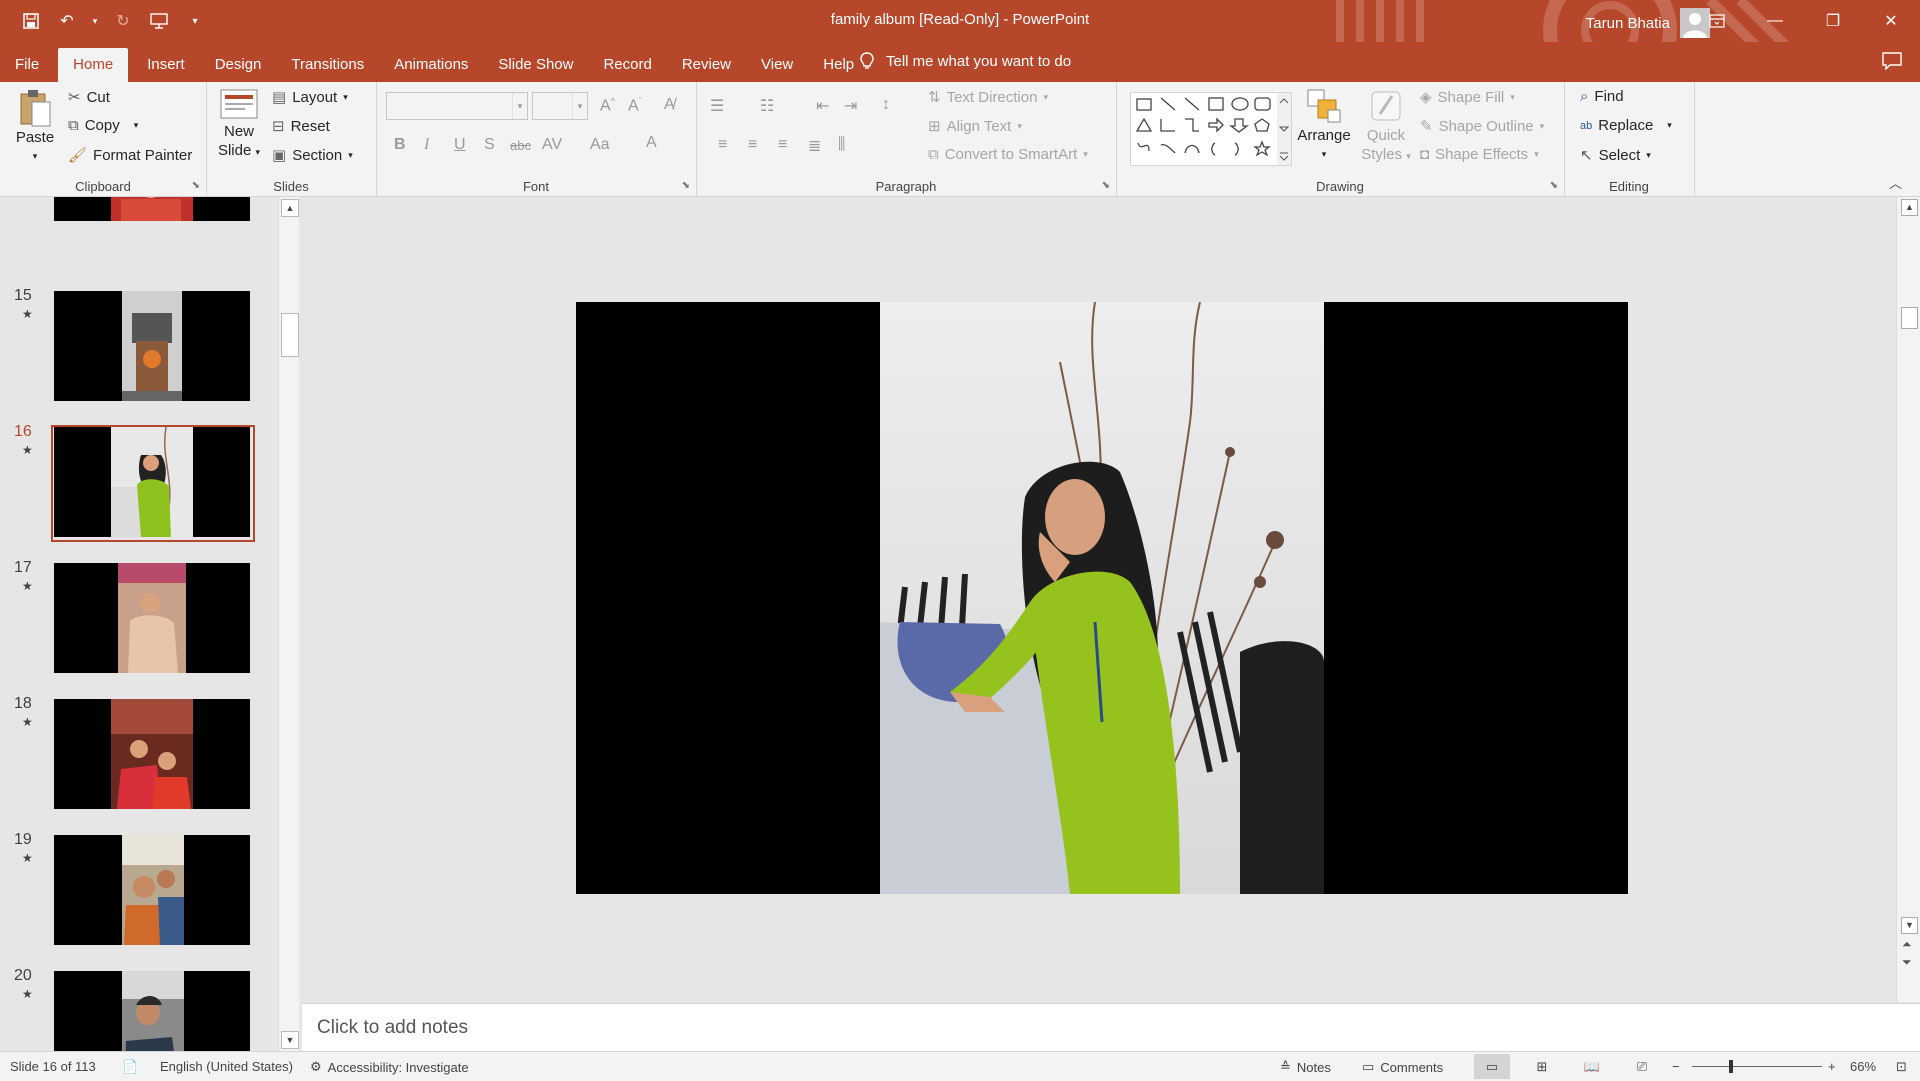 The image size is (1920, 1081). What do you see at coordinates (1717, 21) in the screenshot?
I see `ribbon-display-options-icon` at bounding box center [1717, 21].